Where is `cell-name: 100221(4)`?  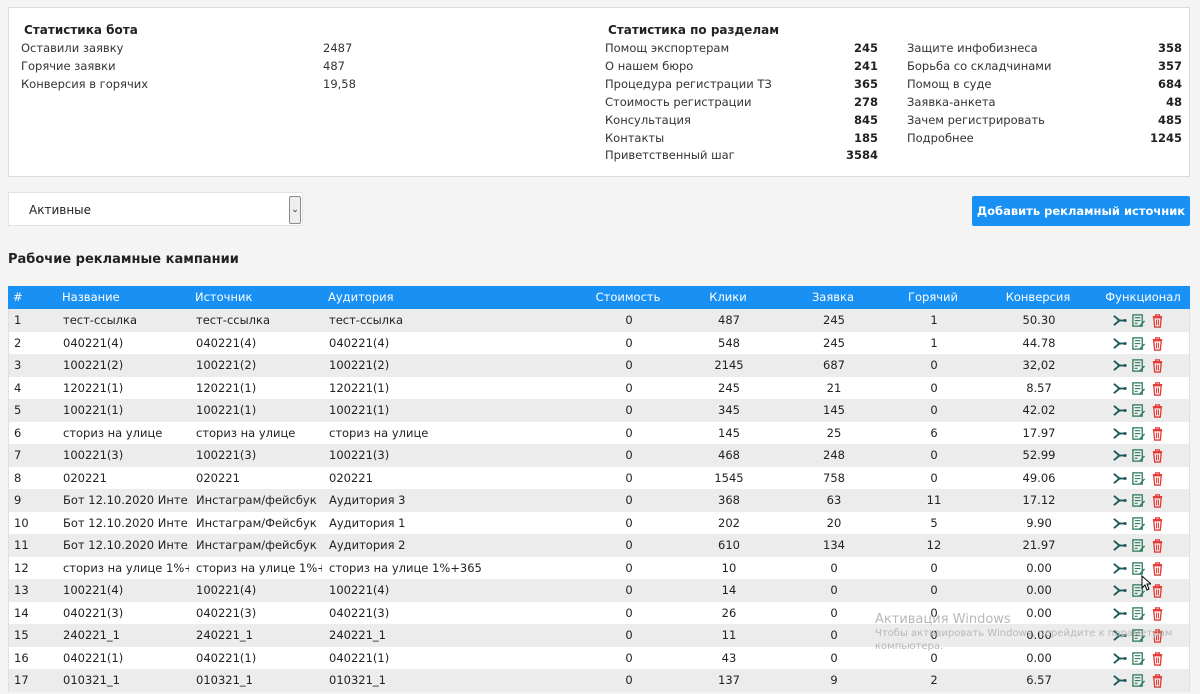 cell-name: 100221(4) is located at coordinates (93, 590).